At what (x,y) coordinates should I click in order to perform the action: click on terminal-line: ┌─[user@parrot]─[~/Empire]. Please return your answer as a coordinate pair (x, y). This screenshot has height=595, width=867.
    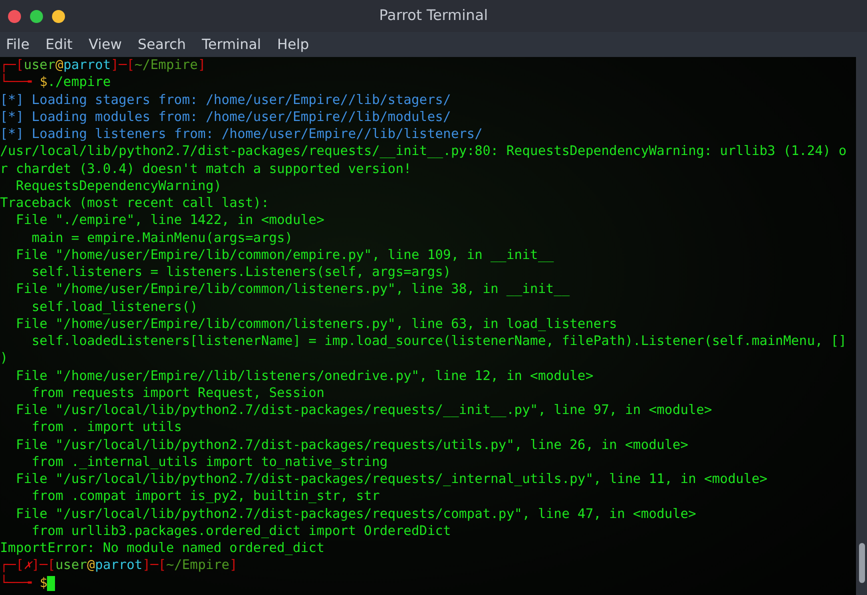
    Looking at the image, I should click on (103, 65).